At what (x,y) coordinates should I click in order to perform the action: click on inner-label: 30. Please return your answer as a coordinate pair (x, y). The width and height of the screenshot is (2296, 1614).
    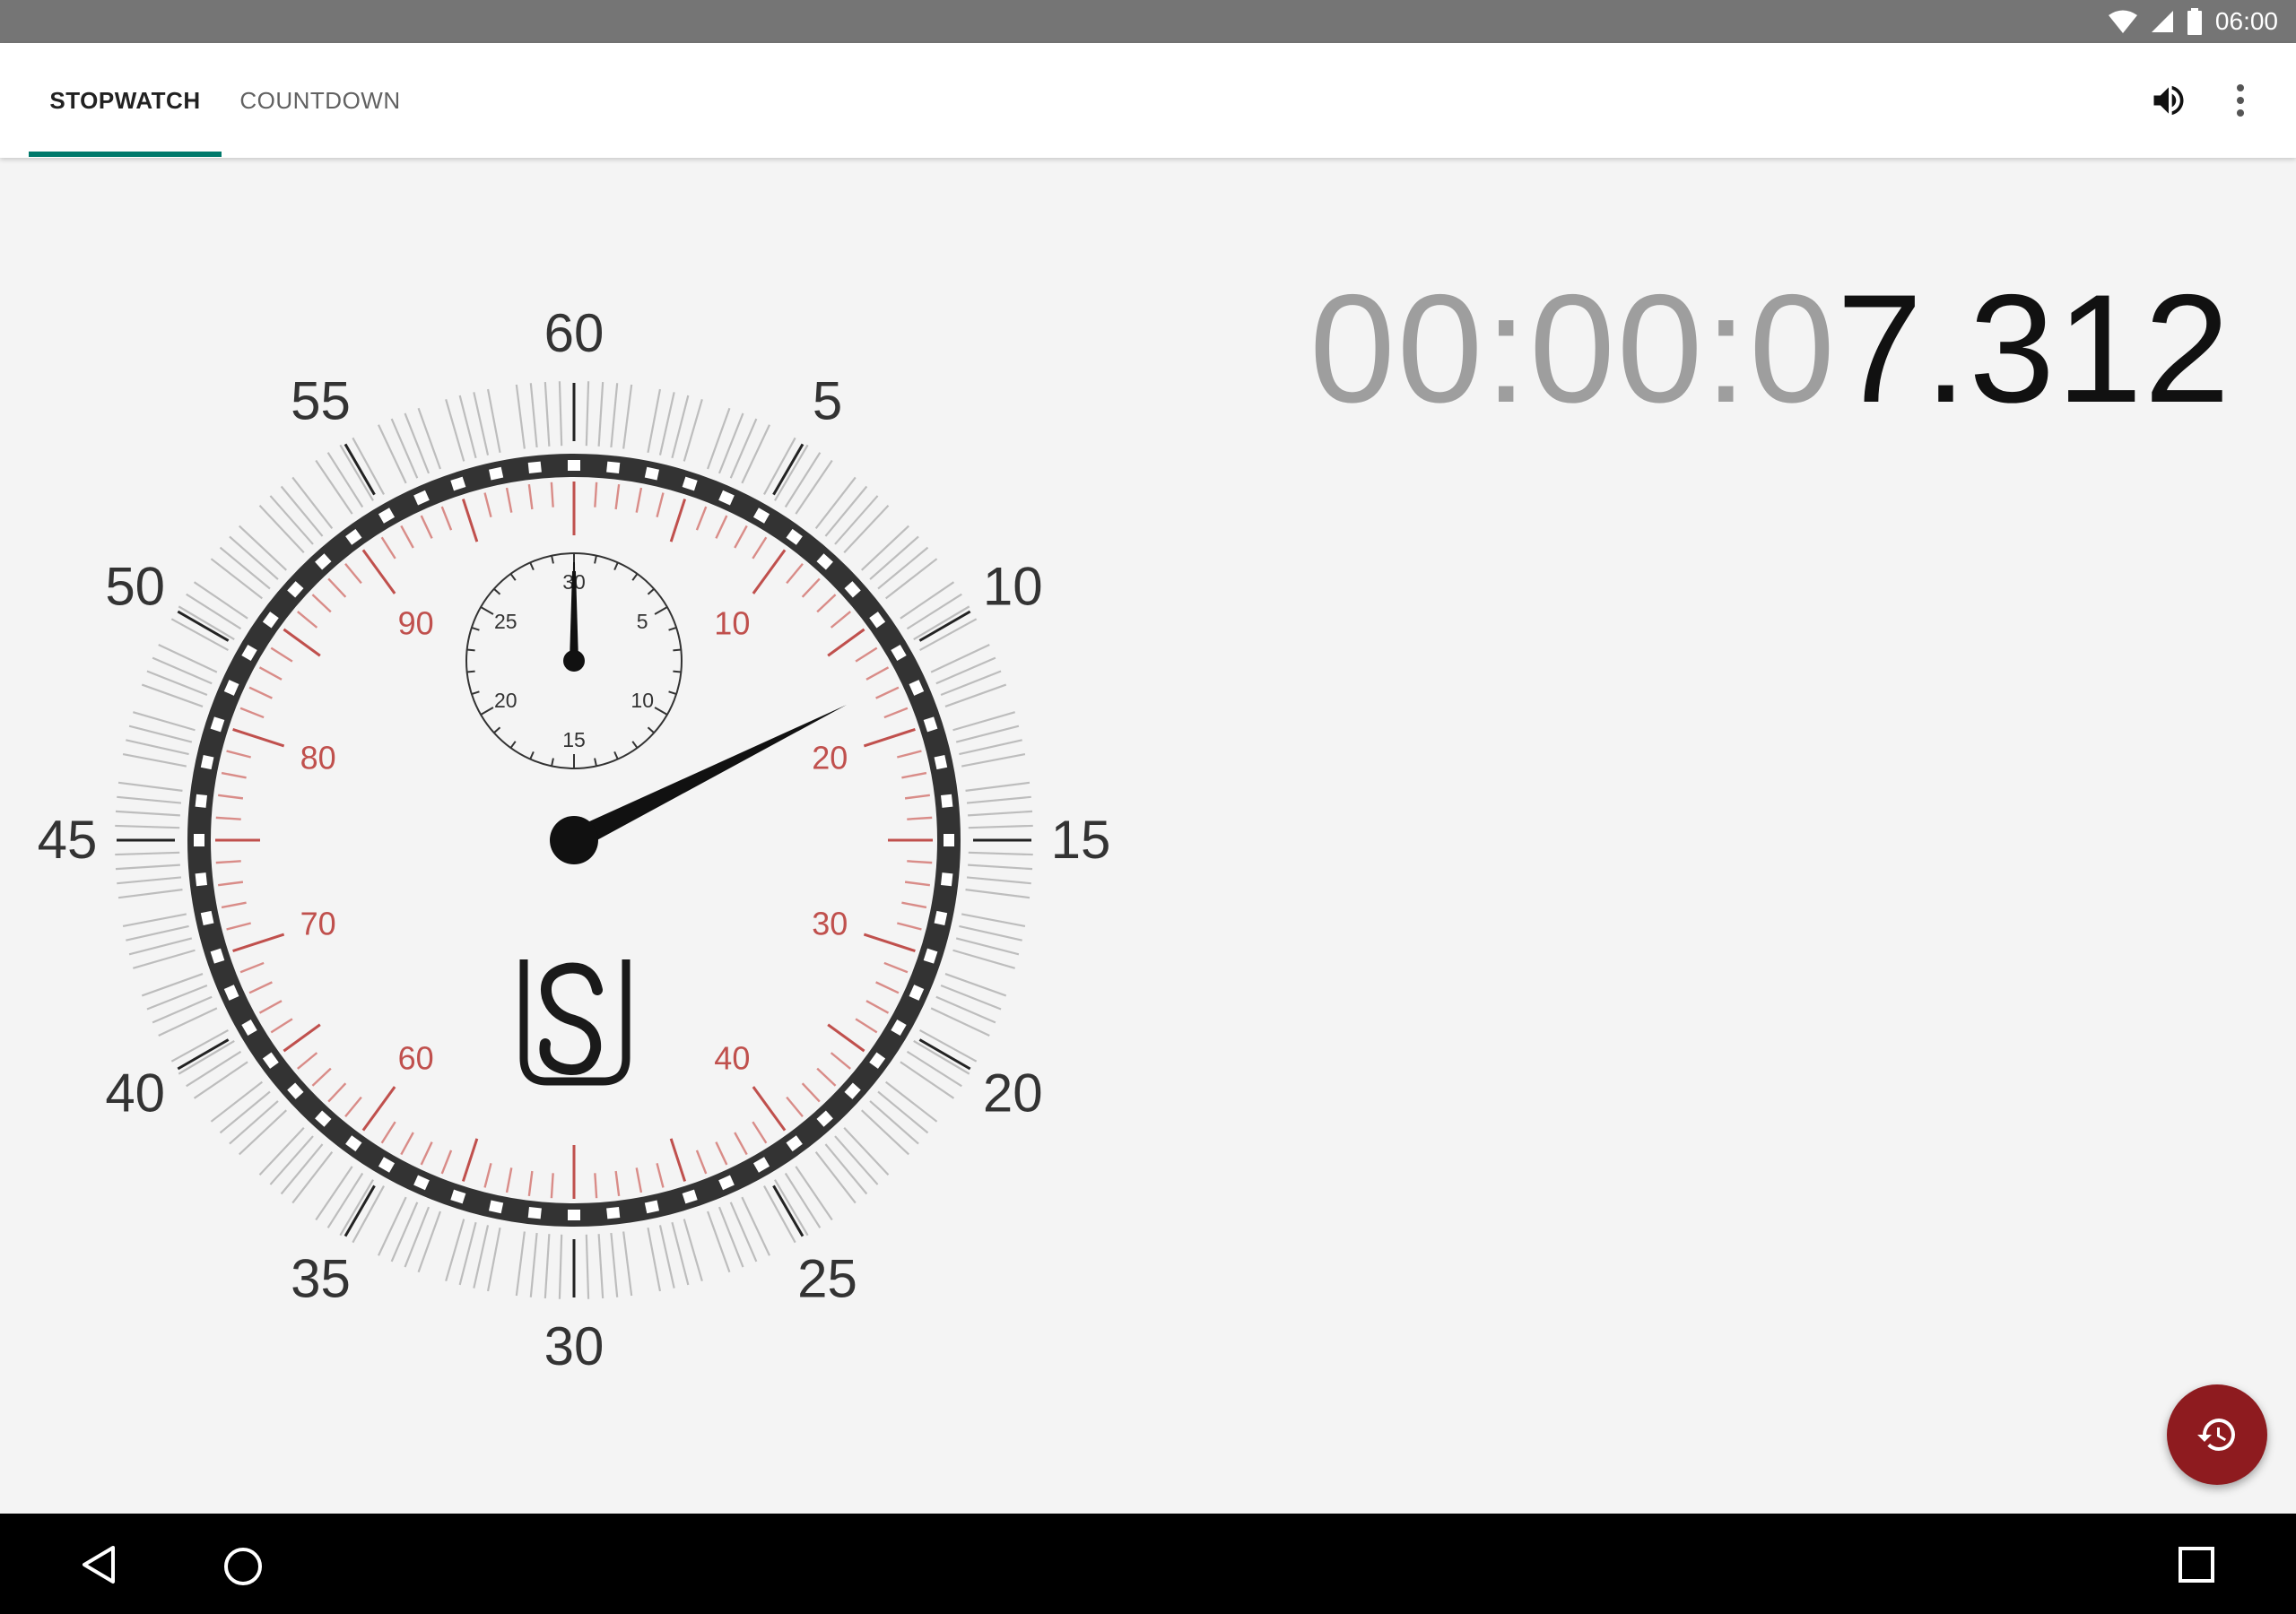
    Looking at the image, I should click on (830, 924).